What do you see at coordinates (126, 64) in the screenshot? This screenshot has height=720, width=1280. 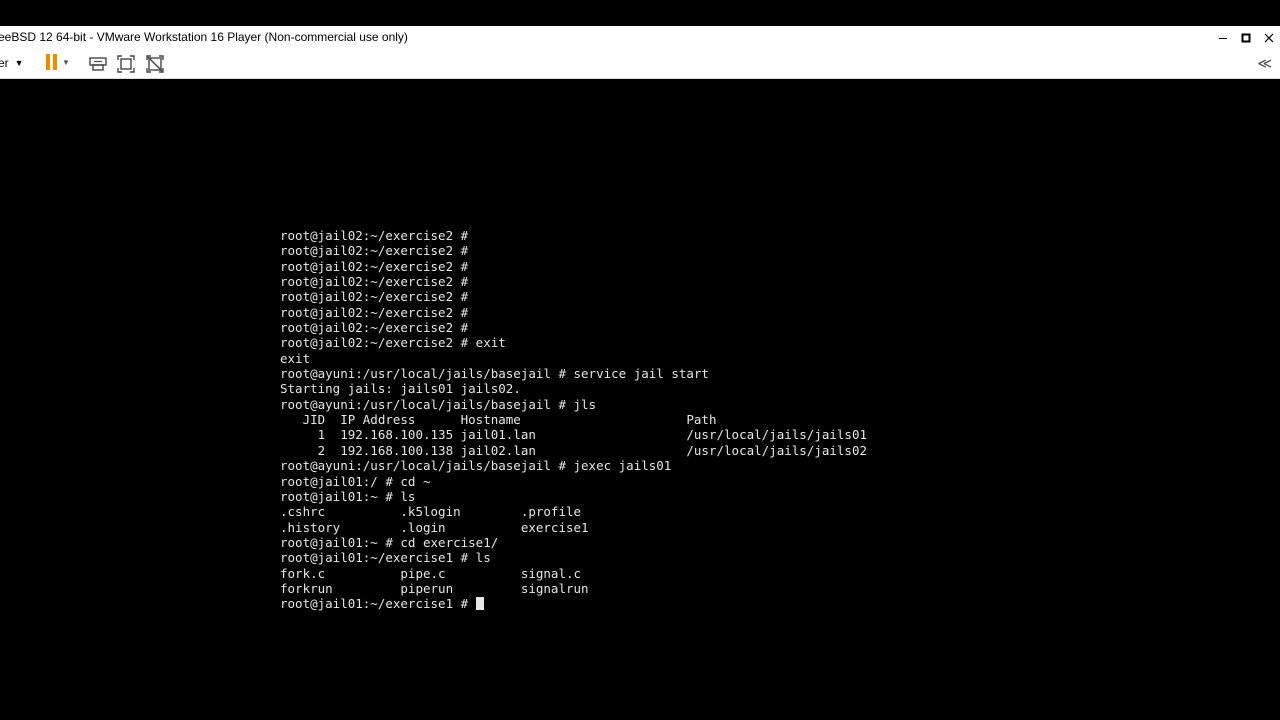 I see `fullscreen-icon` at bounding box center [126, 64].